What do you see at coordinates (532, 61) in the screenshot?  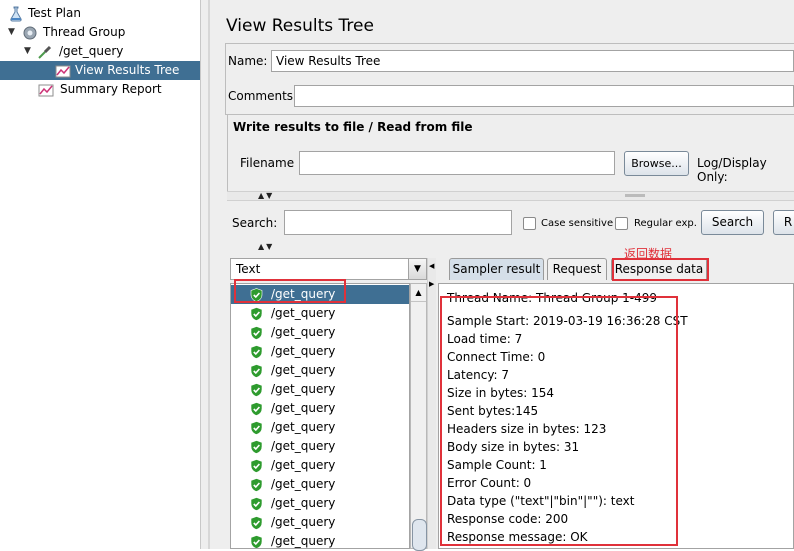 I see `name-field: View Results Tree` at bounding box center [532, 61].